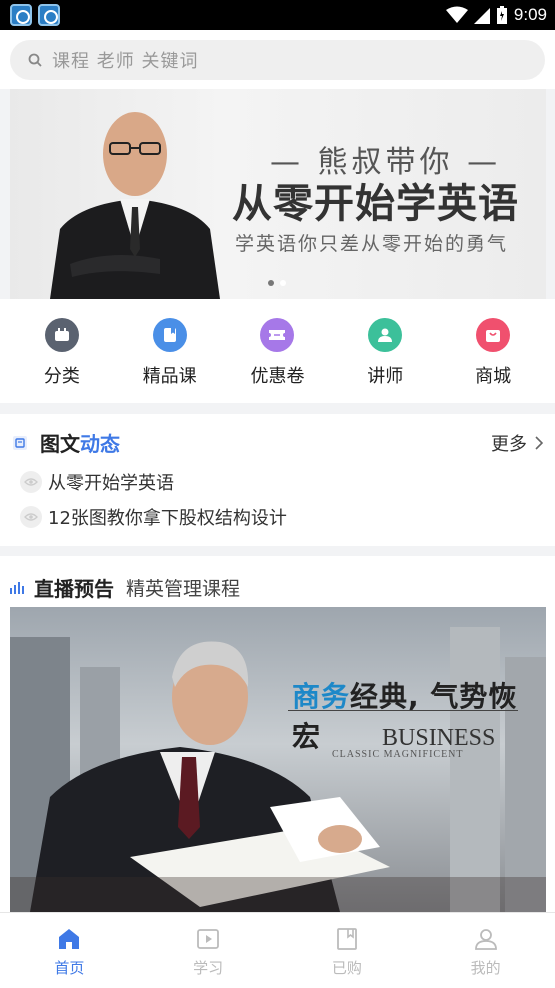  Describe the element at coordinates (277, 480) in the screenshot. I see `article-news-section: 图文动态 更多 从零开始学英语 12张图教你拿下股权结构设计` at that location.